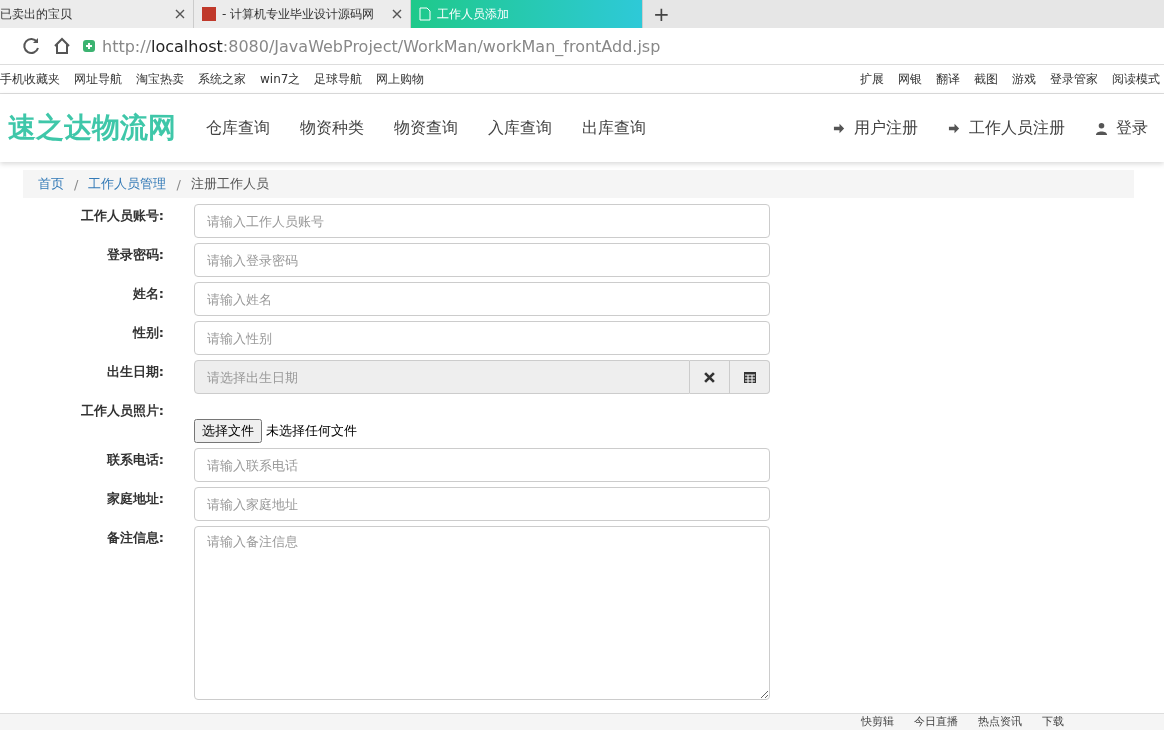 Image resolution: width=1164 pixels, height=730 pixels. What do you see at coordinates (122, 411) in the screenshot?
I see `field-label: 工作人员照片:` at bounding box center [122, 411].